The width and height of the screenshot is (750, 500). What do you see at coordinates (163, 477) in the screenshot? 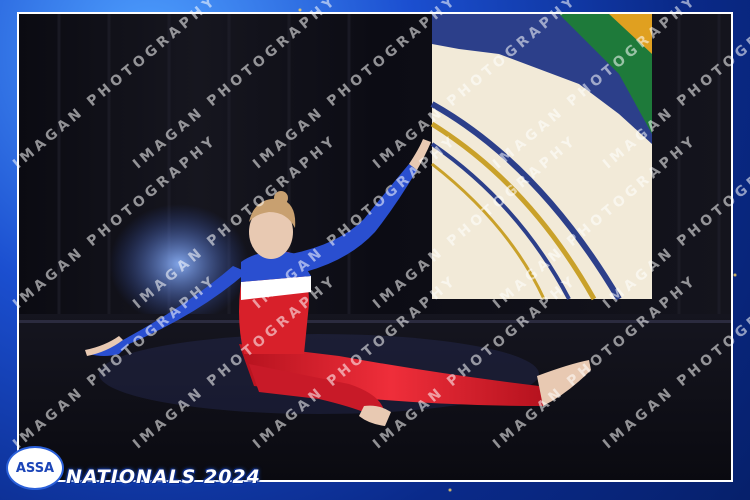
I see `event-title: NATIONALS 2024` at bounding box center [163, 477].